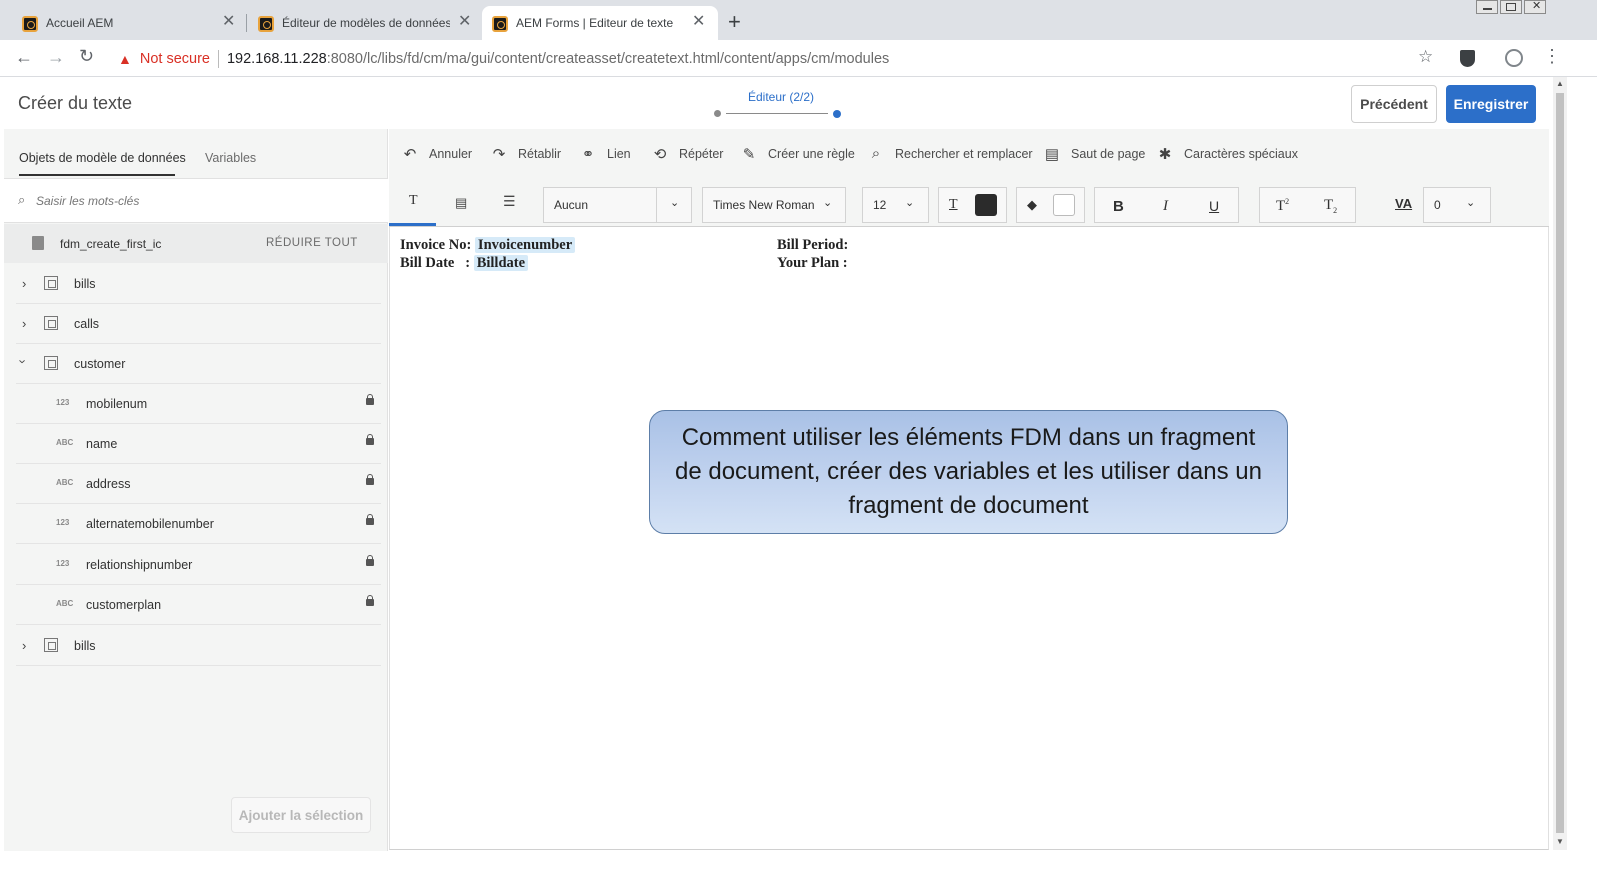  Describe the element at coordinates (1514, 58) in the screenshot. I see `profile-avatar-icon` at that location.